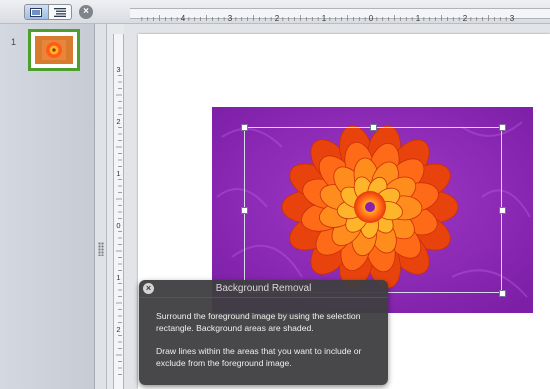 The width and height of the screenshot is (550, 389). What do you see at coordinates (101, 249) in the screenshot?
I see `splitter-grip-icon` at bounding box center [101, 249].